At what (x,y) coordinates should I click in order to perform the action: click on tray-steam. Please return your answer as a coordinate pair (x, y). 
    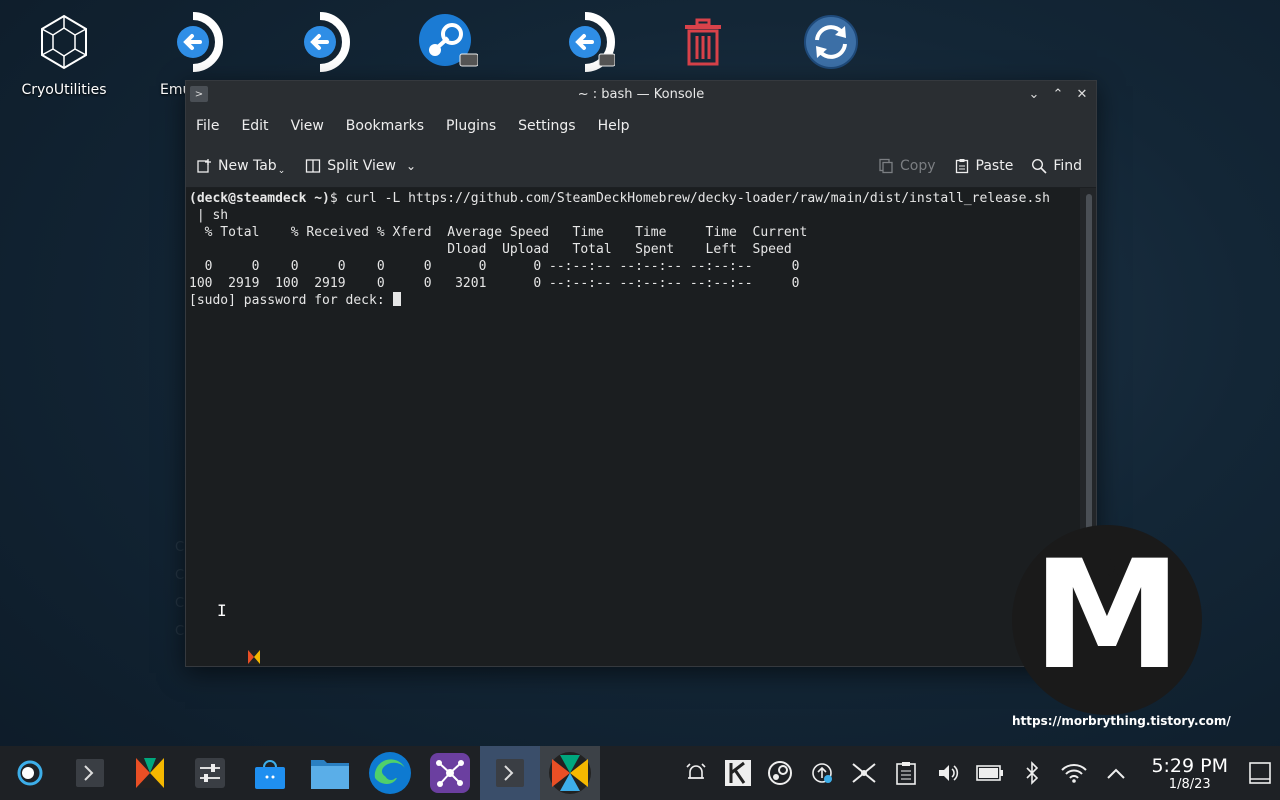
    Looking at the image, I should click on (780, 773).